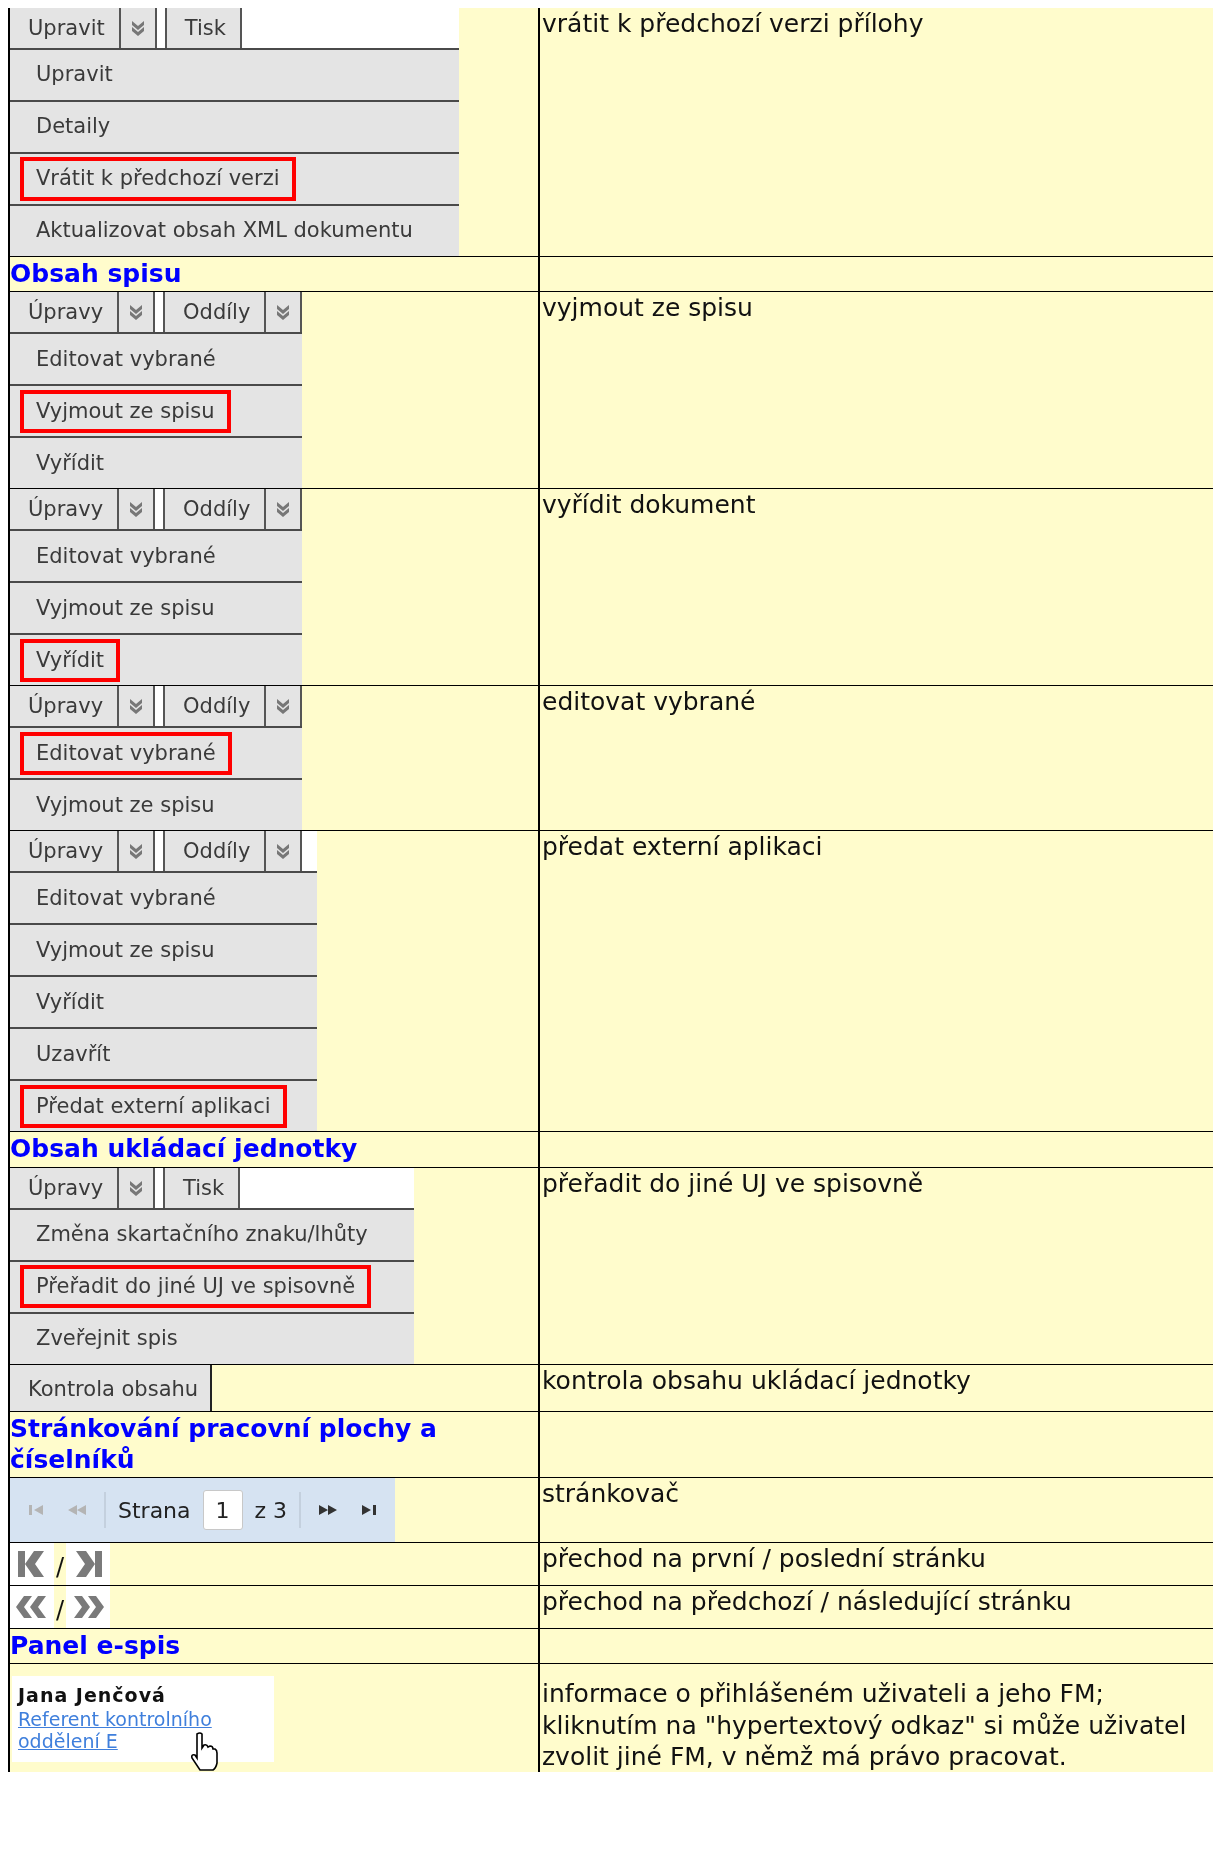 This screenshot has width=1213, height=1854. Describe the element at coordinates (111, 1387) in the screenshot. I see `content-check-button: Kontrola obsahu` at that location.